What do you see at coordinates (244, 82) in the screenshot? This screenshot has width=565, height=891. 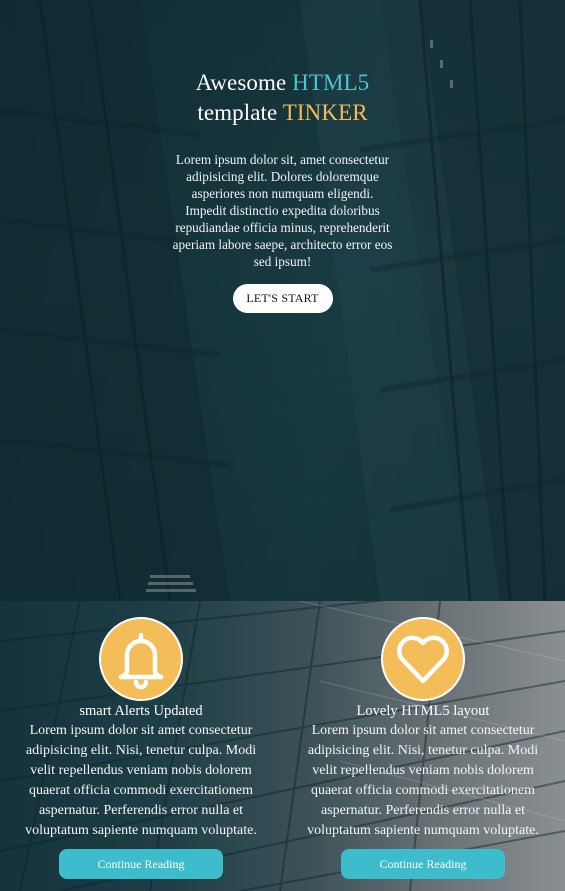 I see `hero-title-prefix: Awesome` at bounding box center [244, 82].